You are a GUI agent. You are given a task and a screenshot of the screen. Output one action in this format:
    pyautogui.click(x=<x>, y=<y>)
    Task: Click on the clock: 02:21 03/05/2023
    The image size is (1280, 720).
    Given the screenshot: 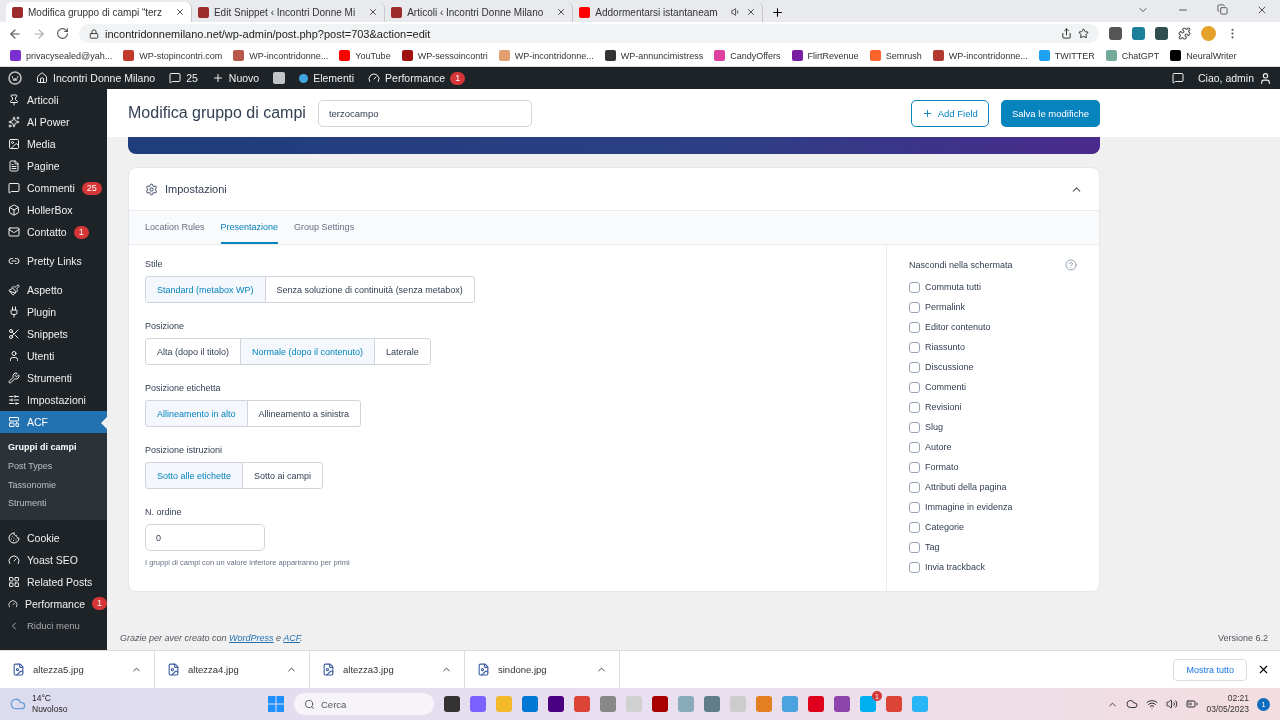 What is the action you would take?
    pyautogui.click(x=1227, y=704)
    